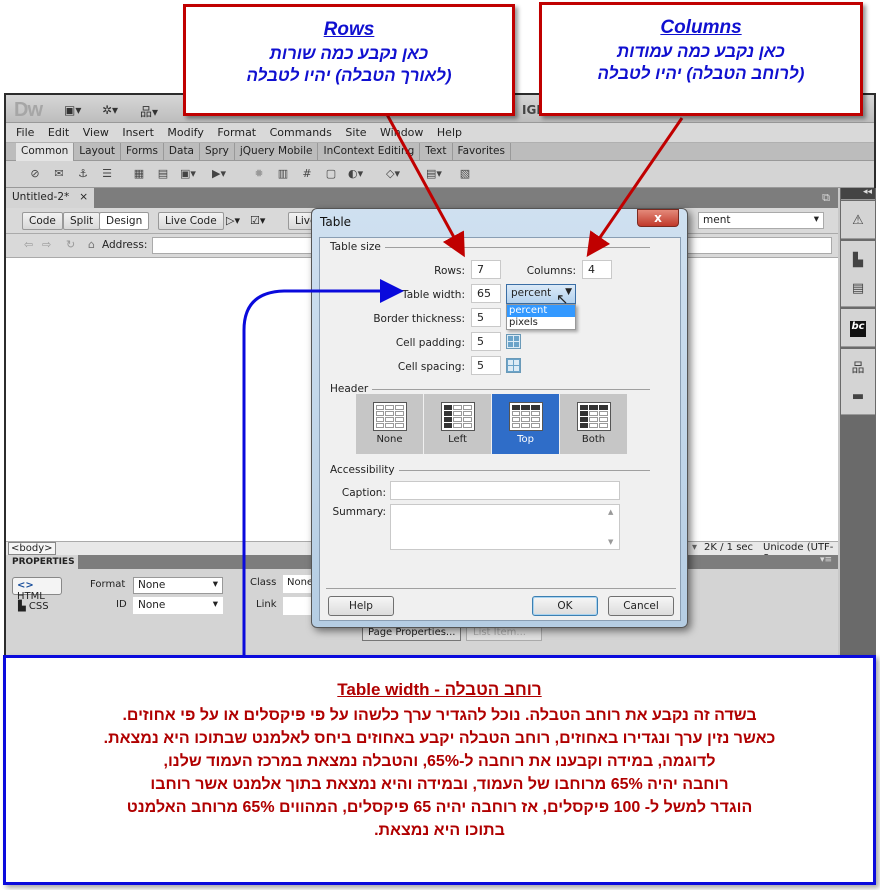 This screenshot has width=880, height=890. I want to click on columns-label: Columns:, so click(551, 271).